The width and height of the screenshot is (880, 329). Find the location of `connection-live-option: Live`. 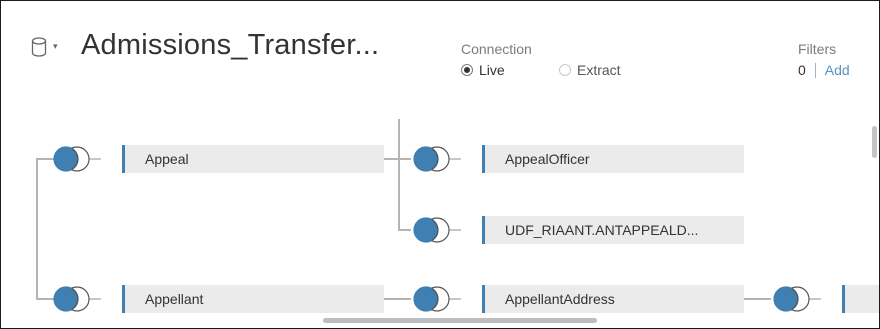

connection-live-option: Live is located at coordinates (483, 70).